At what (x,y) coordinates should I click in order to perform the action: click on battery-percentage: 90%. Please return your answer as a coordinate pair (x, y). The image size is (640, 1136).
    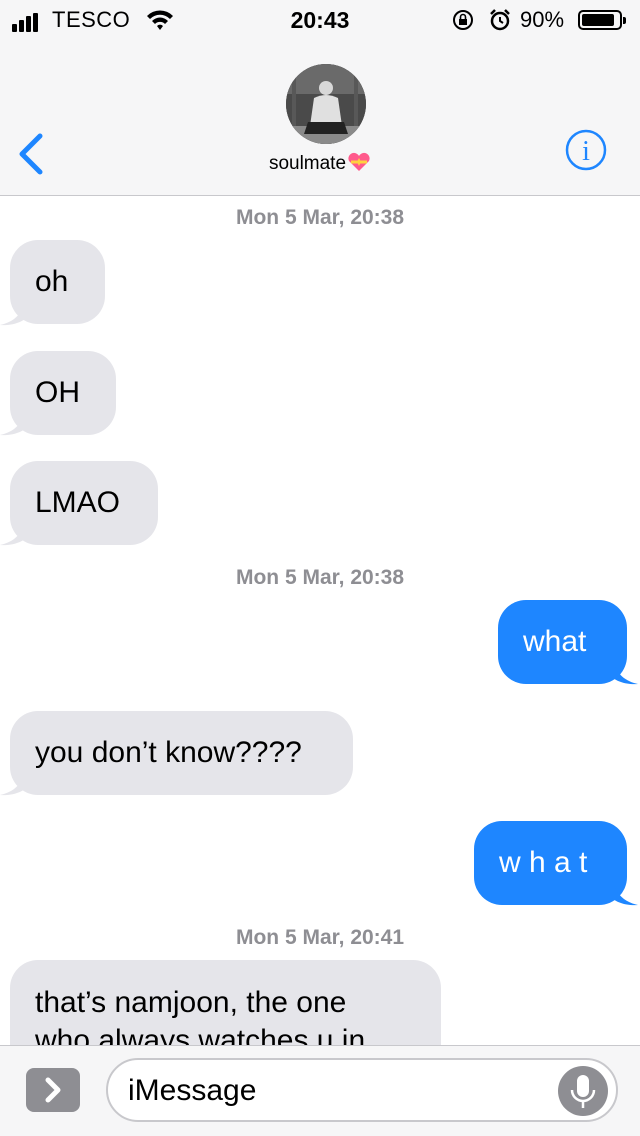
    Looking at the image, I should click on (542, 19).